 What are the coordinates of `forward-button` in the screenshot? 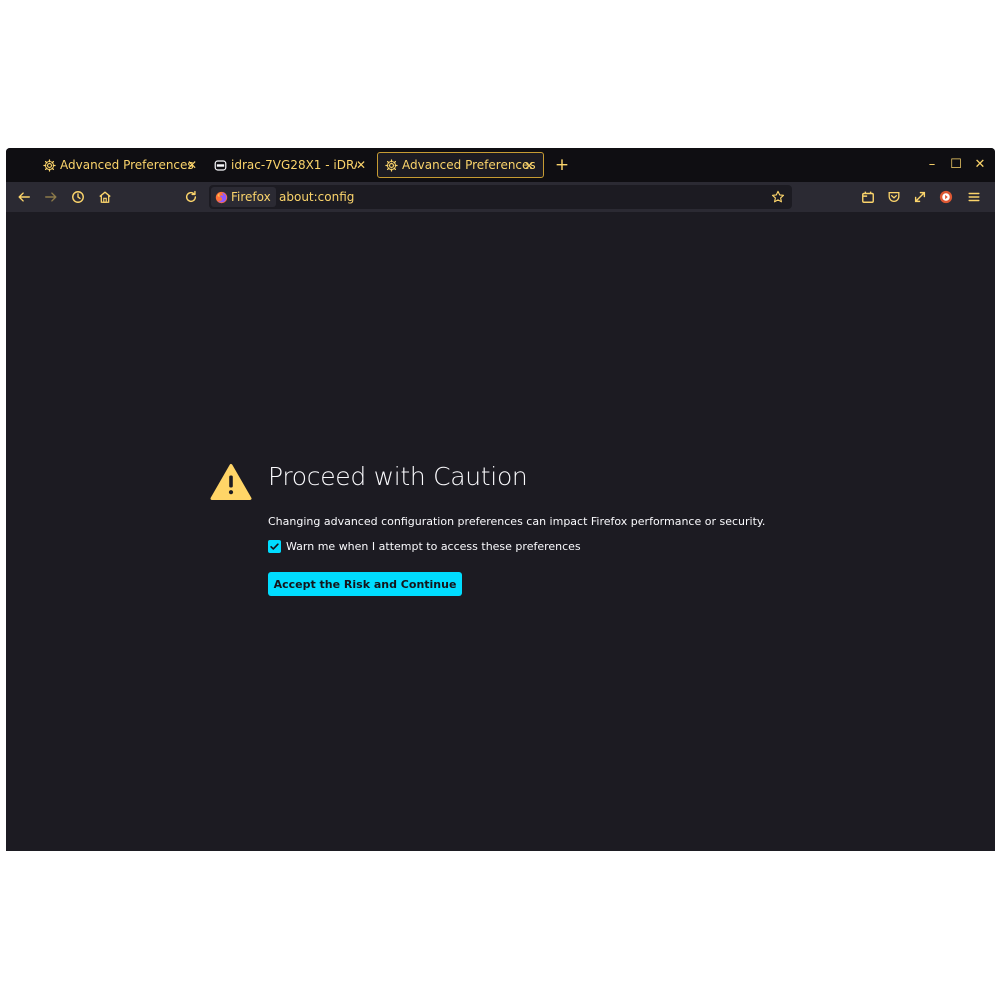 It's located at (51, 197).